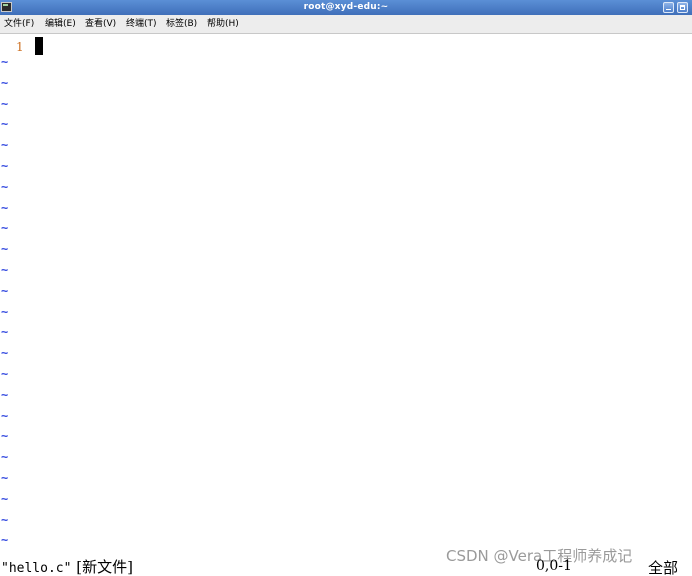 This screenshot has width=692, height=576. What do you see at coordinates (100, 24) in the screenshot?
I see `menu-view: 查看(V)` at bounding box center [100, 24].